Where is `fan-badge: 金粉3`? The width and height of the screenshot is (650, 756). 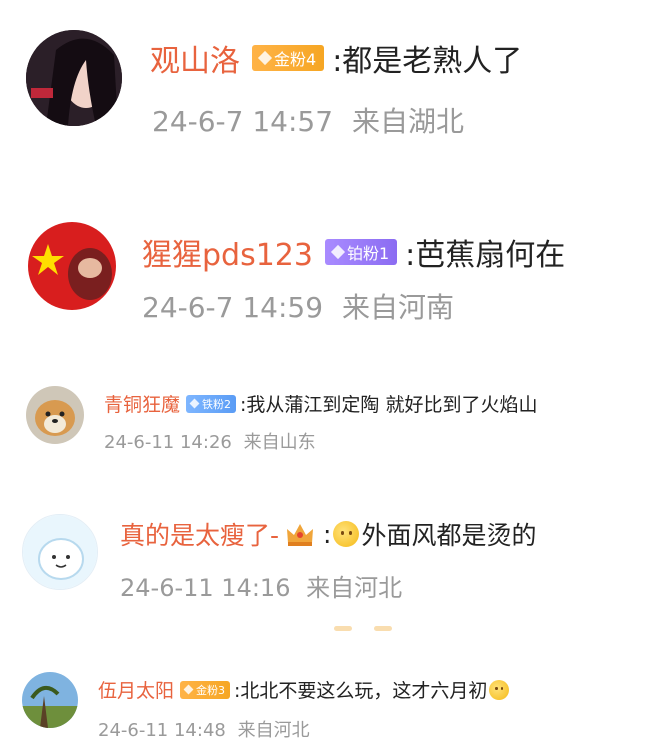
fan-badge: 金粉3 is located at coordinates (205, 689).